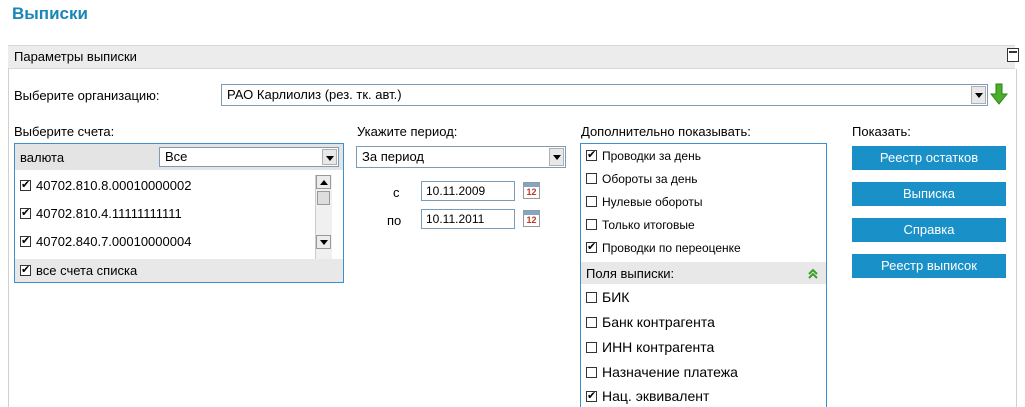  I want to click on accounts-label: Выберите счета:, so click(64, 131).